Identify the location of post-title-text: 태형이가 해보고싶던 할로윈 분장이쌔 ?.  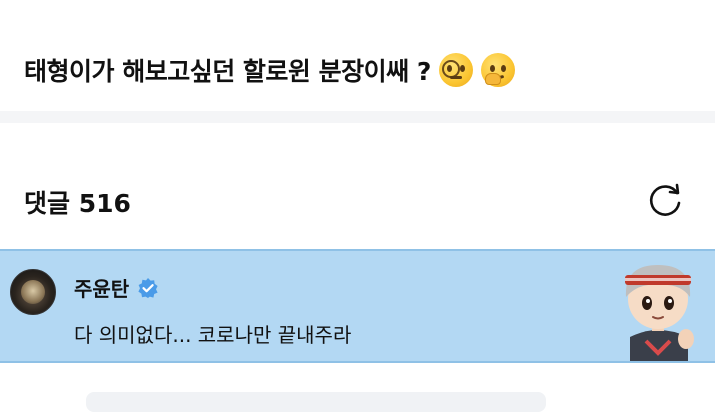
(227, 71).